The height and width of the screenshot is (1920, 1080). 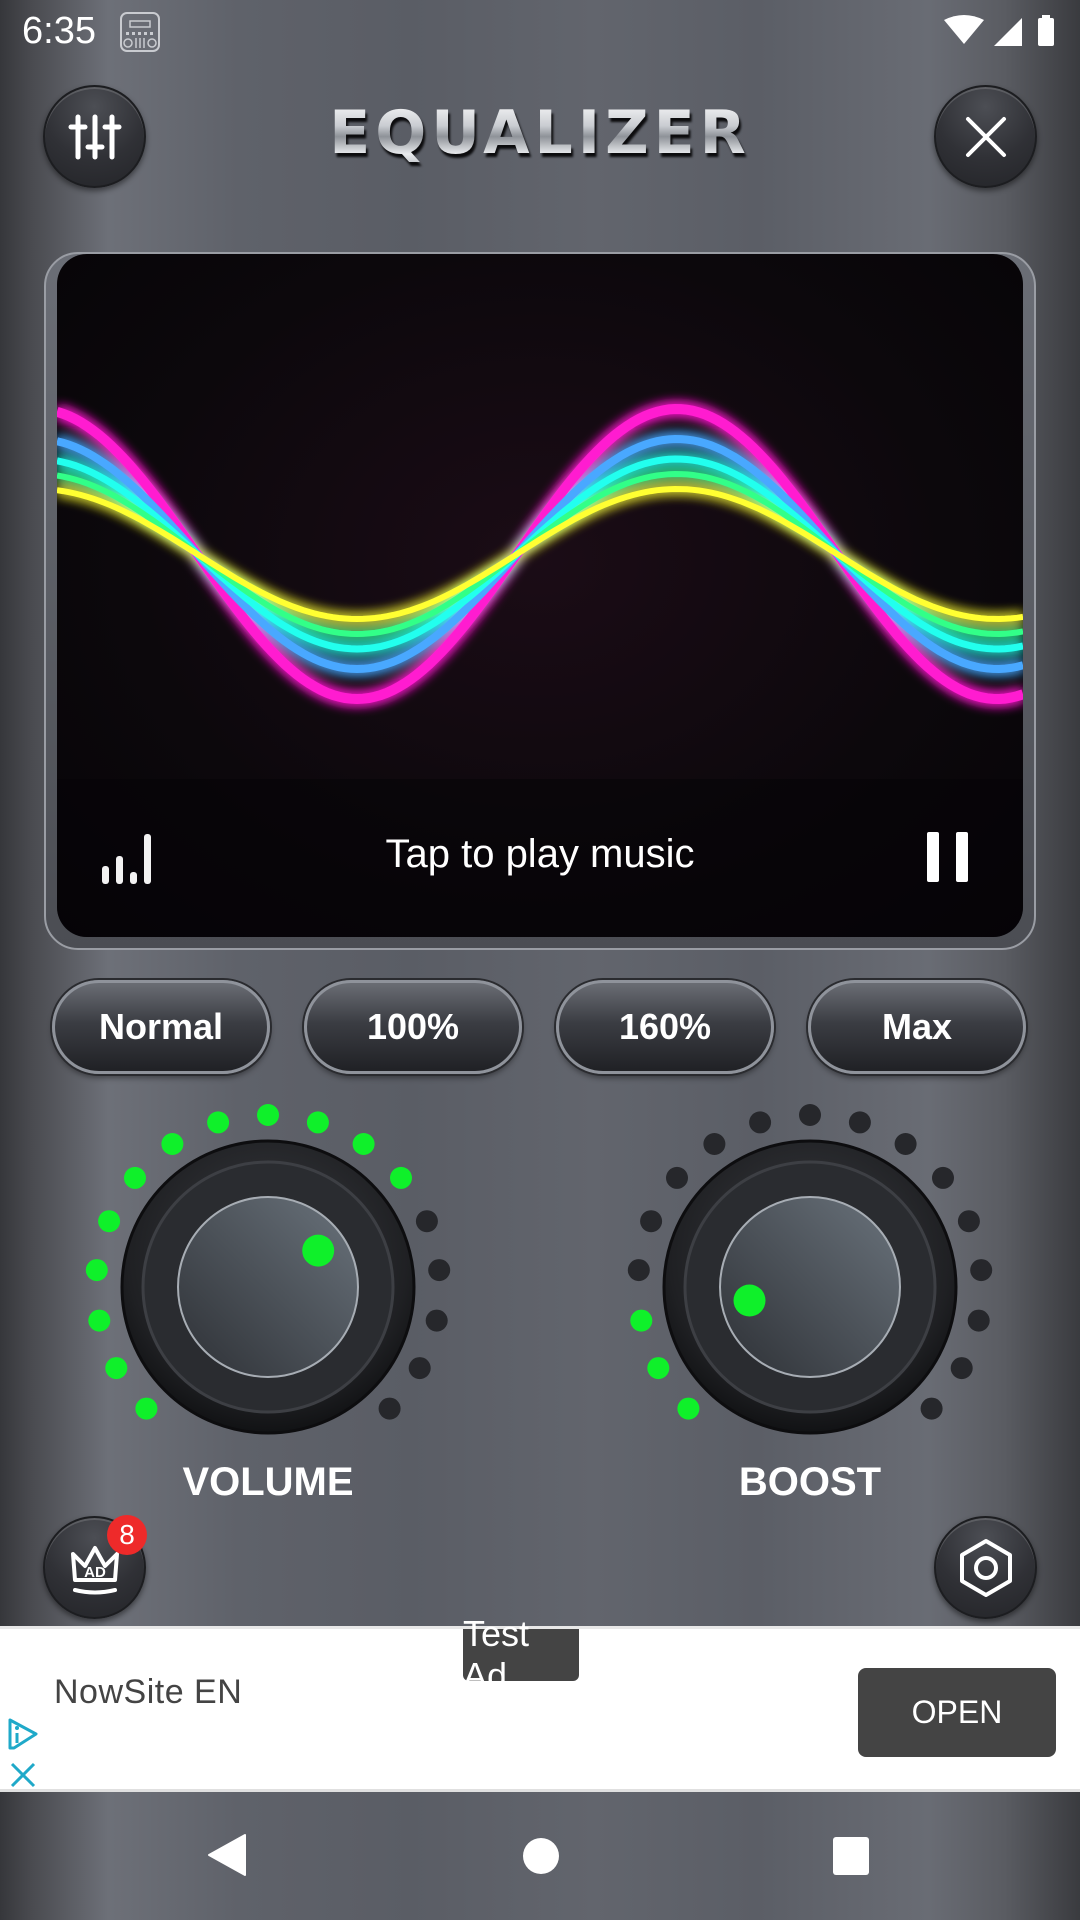 I want to click on ad-title: NowSite EN, so click(x=148, y=1692).